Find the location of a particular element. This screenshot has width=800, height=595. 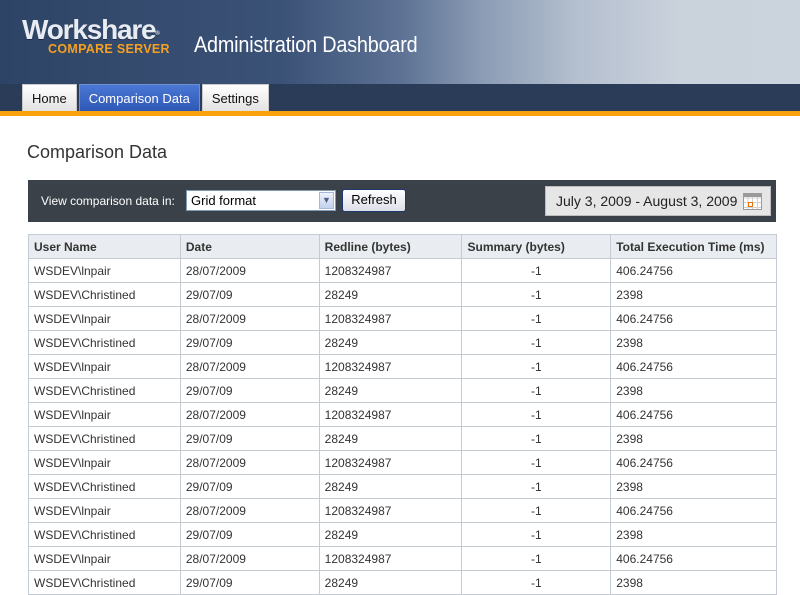

logo-wordmark: Workshare is located at coordinates (89, 29).